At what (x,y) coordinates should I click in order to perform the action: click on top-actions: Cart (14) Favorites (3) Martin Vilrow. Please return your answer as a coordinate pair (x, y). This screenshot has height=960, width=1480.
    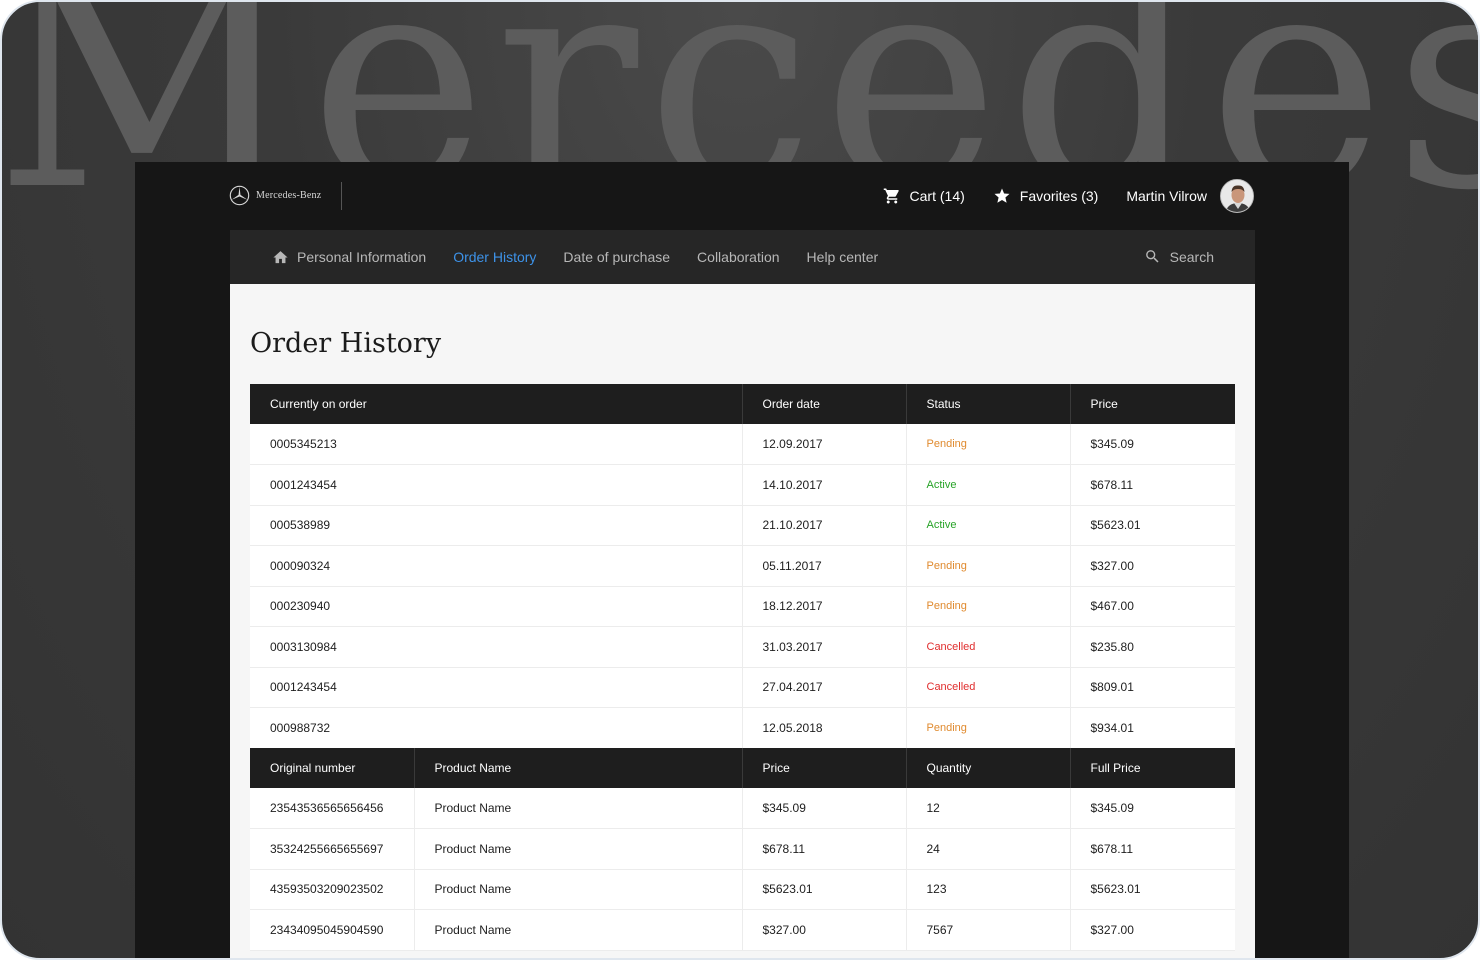
    Looking at the image, I should click on (1068, 196).